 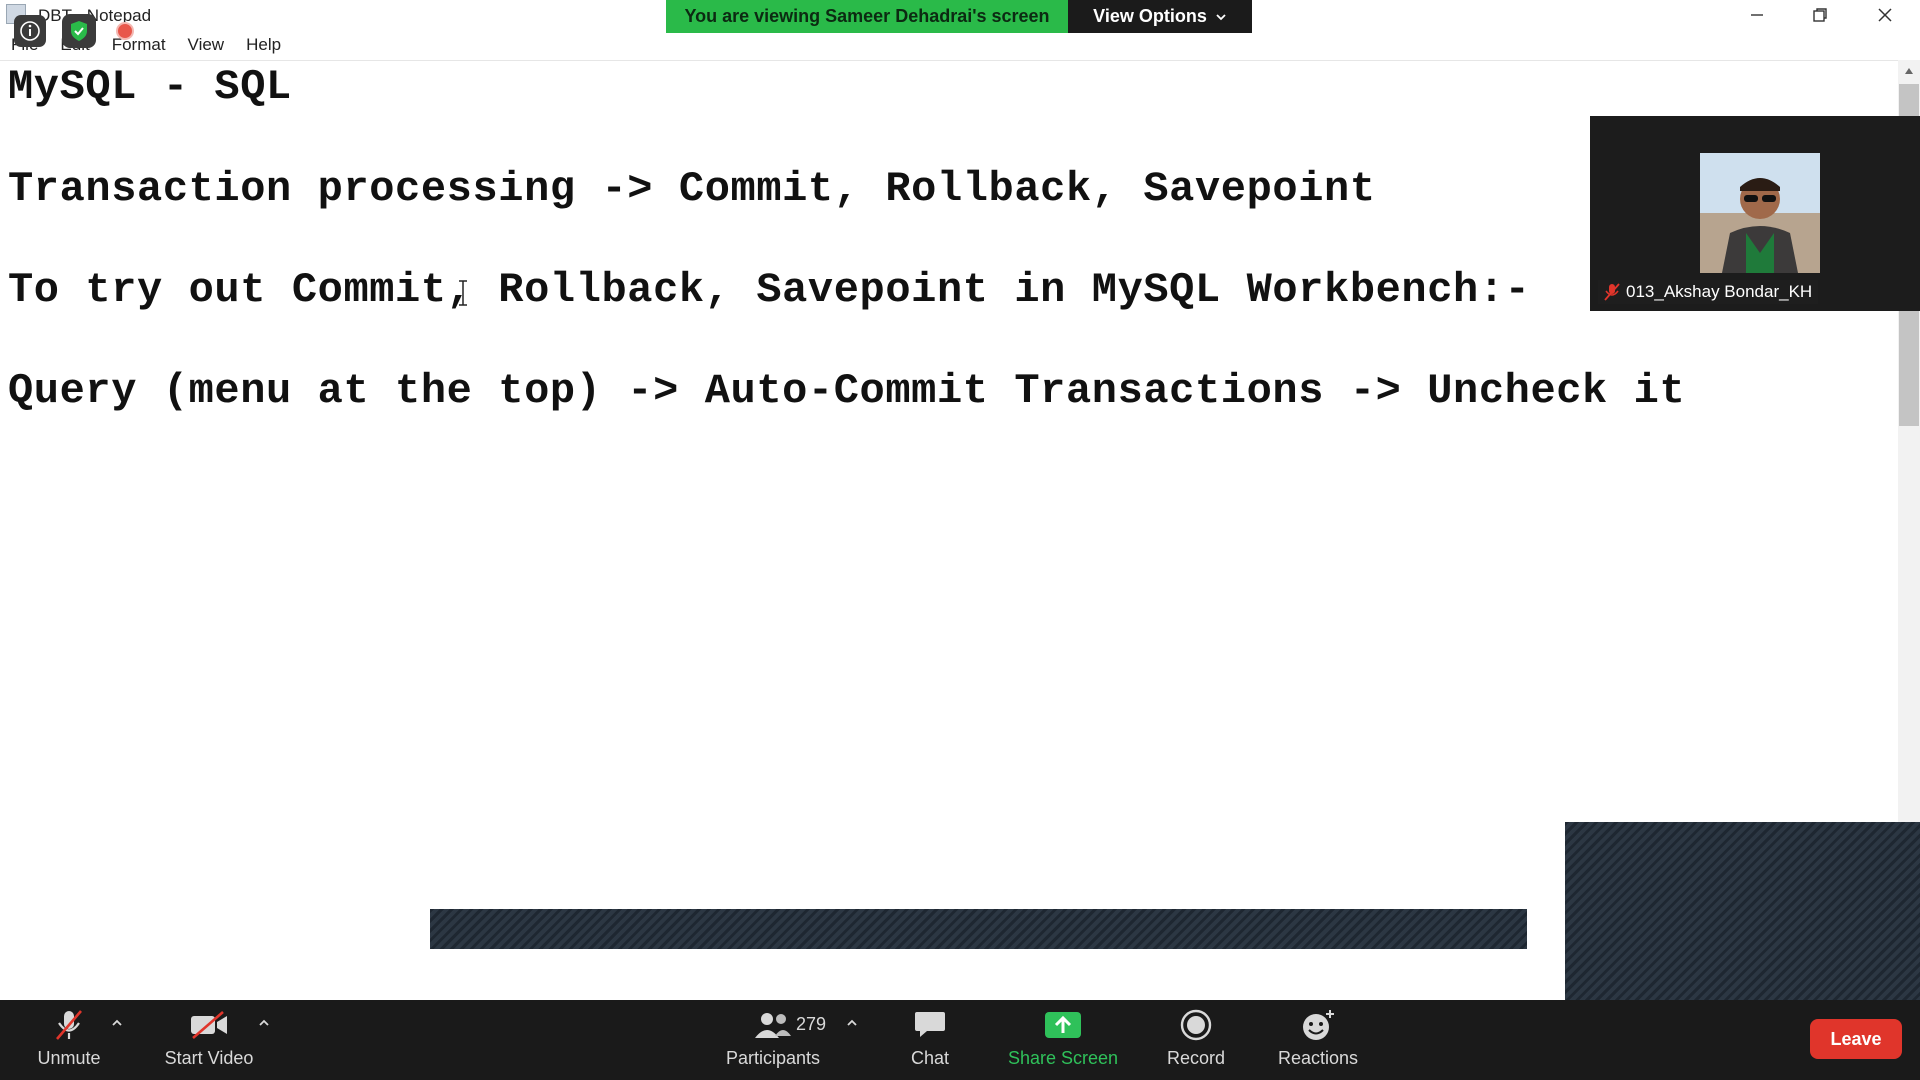 What do you see at coordinates (263, 45) in the screenshot?
I see `menu-help: Help` at bounding box center [263, 45].